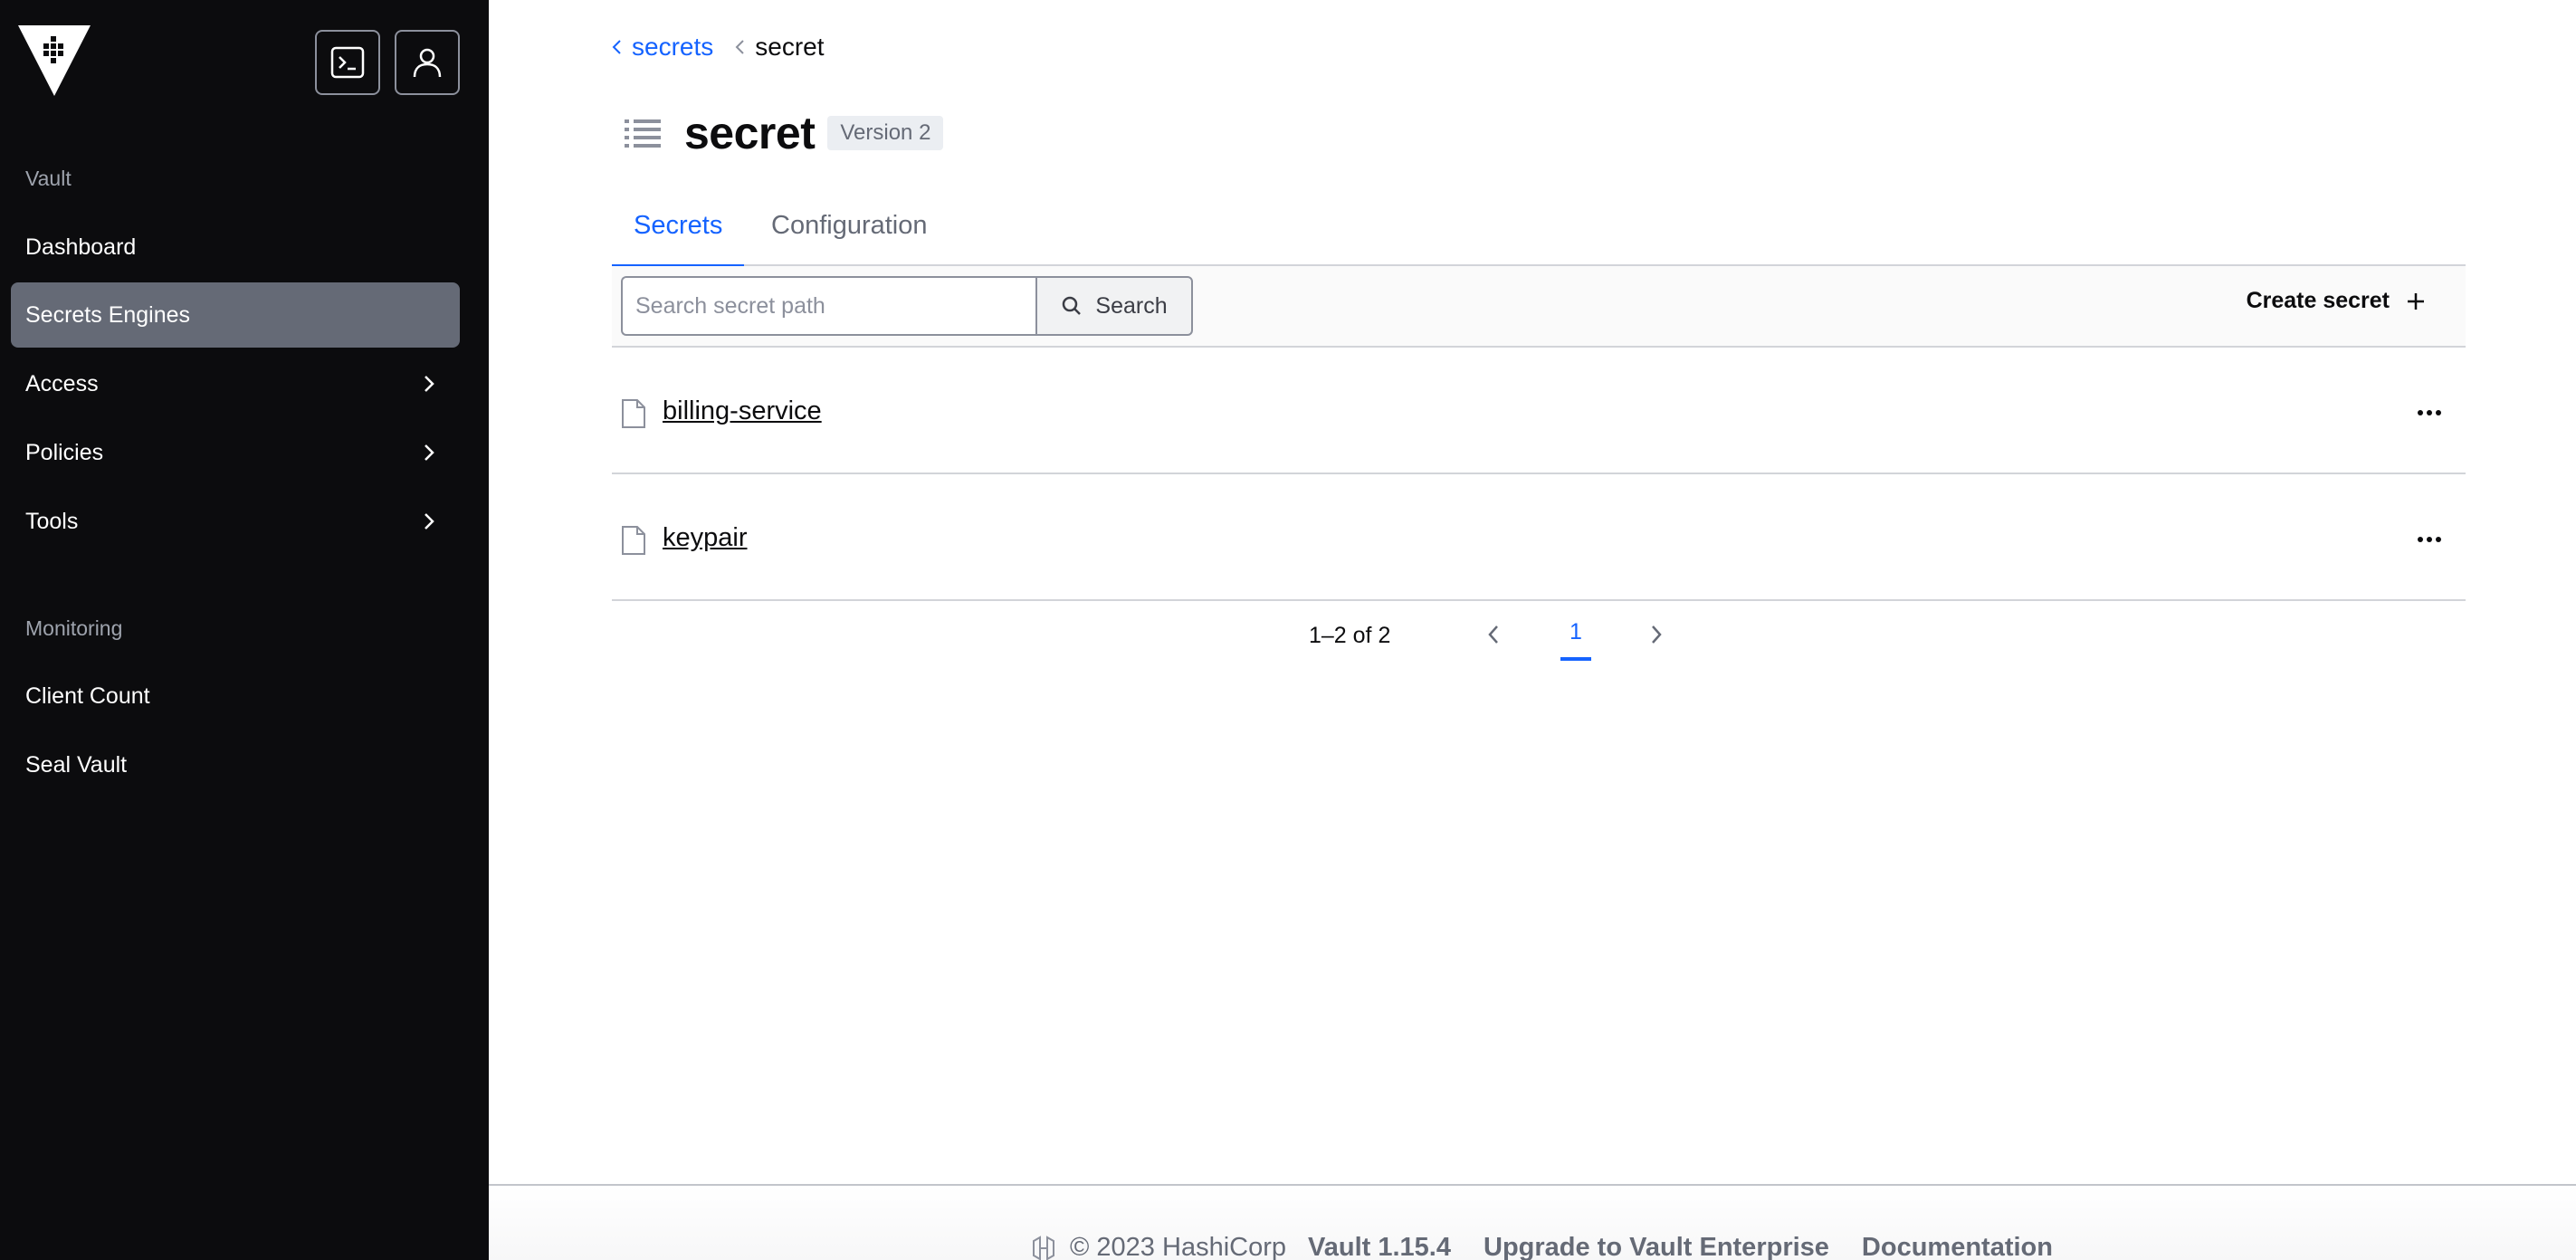 Image resolution: width=2576 pixels, height=1260 pixels. I want to click on page-number-button: 1, so click(1575, 640).